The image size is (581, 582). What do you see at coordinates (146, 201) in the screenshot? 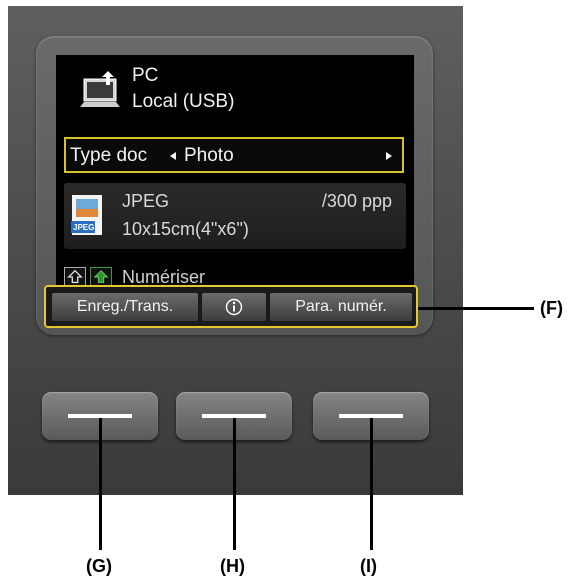
I see `format-type: JPEG` at bounding box center [146, 201].